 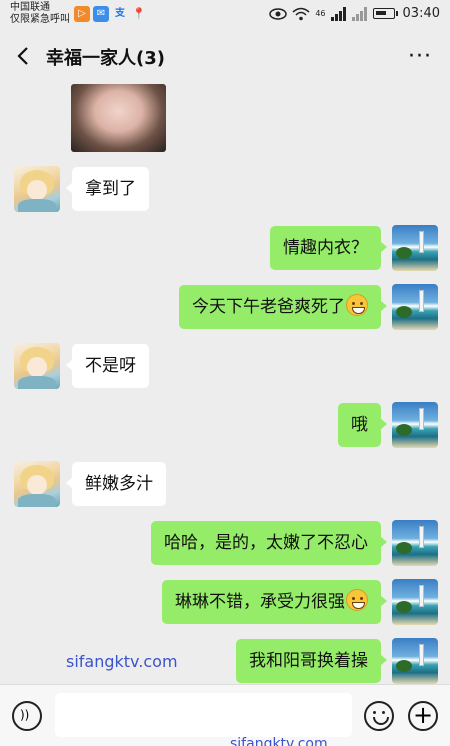 I want to click on network-type: 46, so click(x=320, y=13).